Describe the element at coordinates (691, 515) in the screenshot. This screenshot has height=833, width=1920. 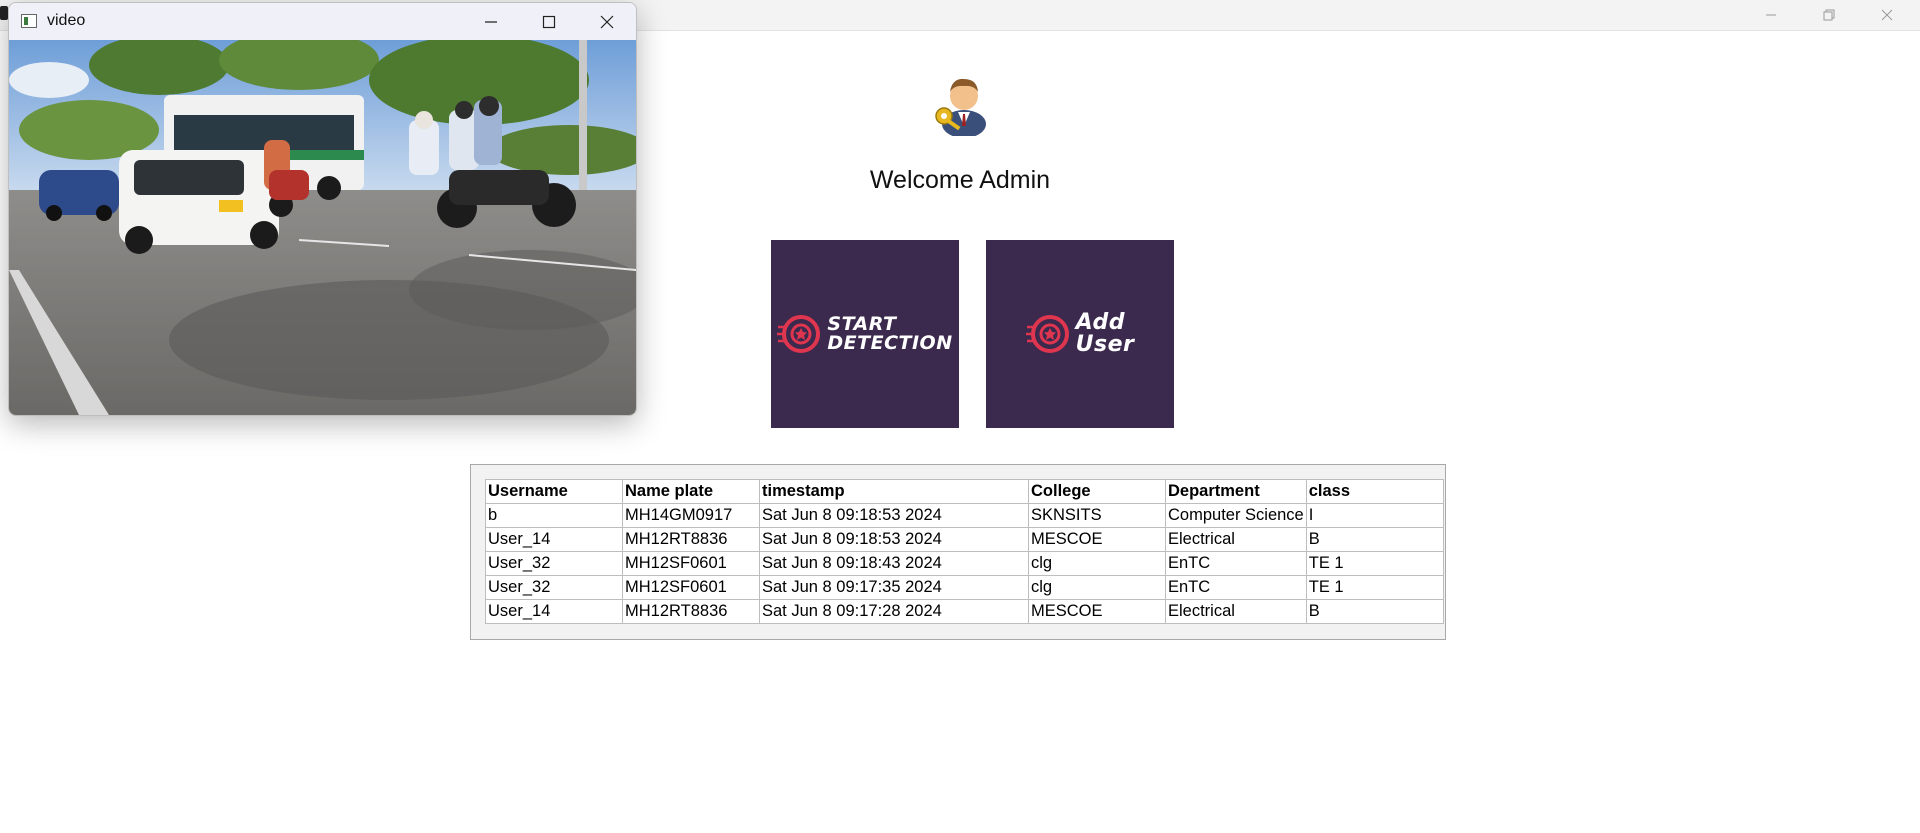
I see `cell-name-plate: MH14GM0917` at that location.